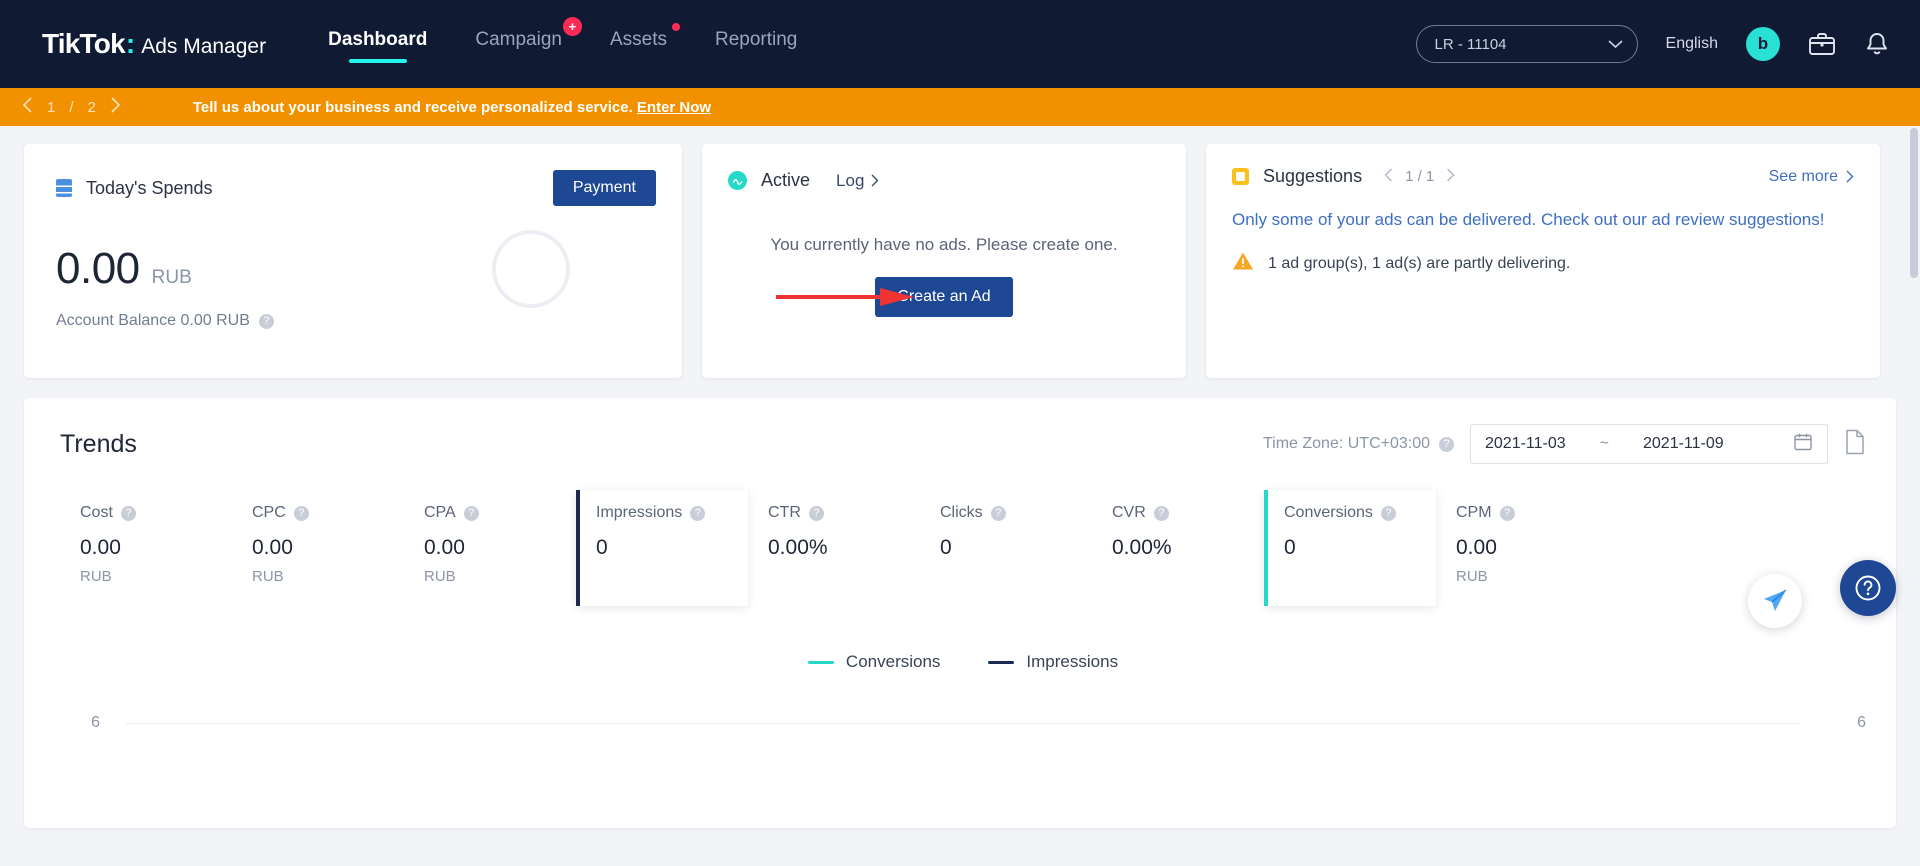  I want to click on metric-label-text: CPC, so click(269, 512).